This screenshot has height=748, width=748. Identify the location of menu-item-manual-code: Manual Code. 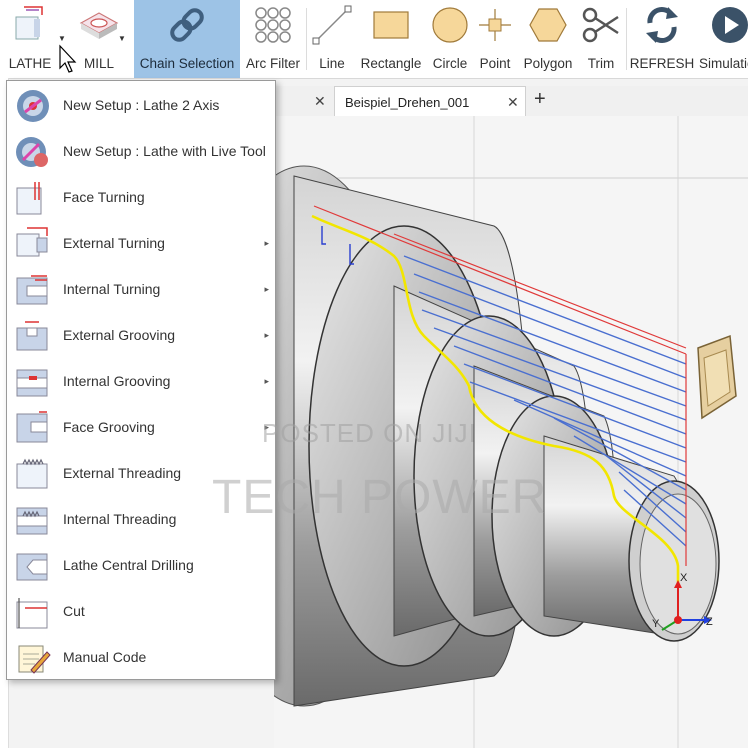
(141, 657).